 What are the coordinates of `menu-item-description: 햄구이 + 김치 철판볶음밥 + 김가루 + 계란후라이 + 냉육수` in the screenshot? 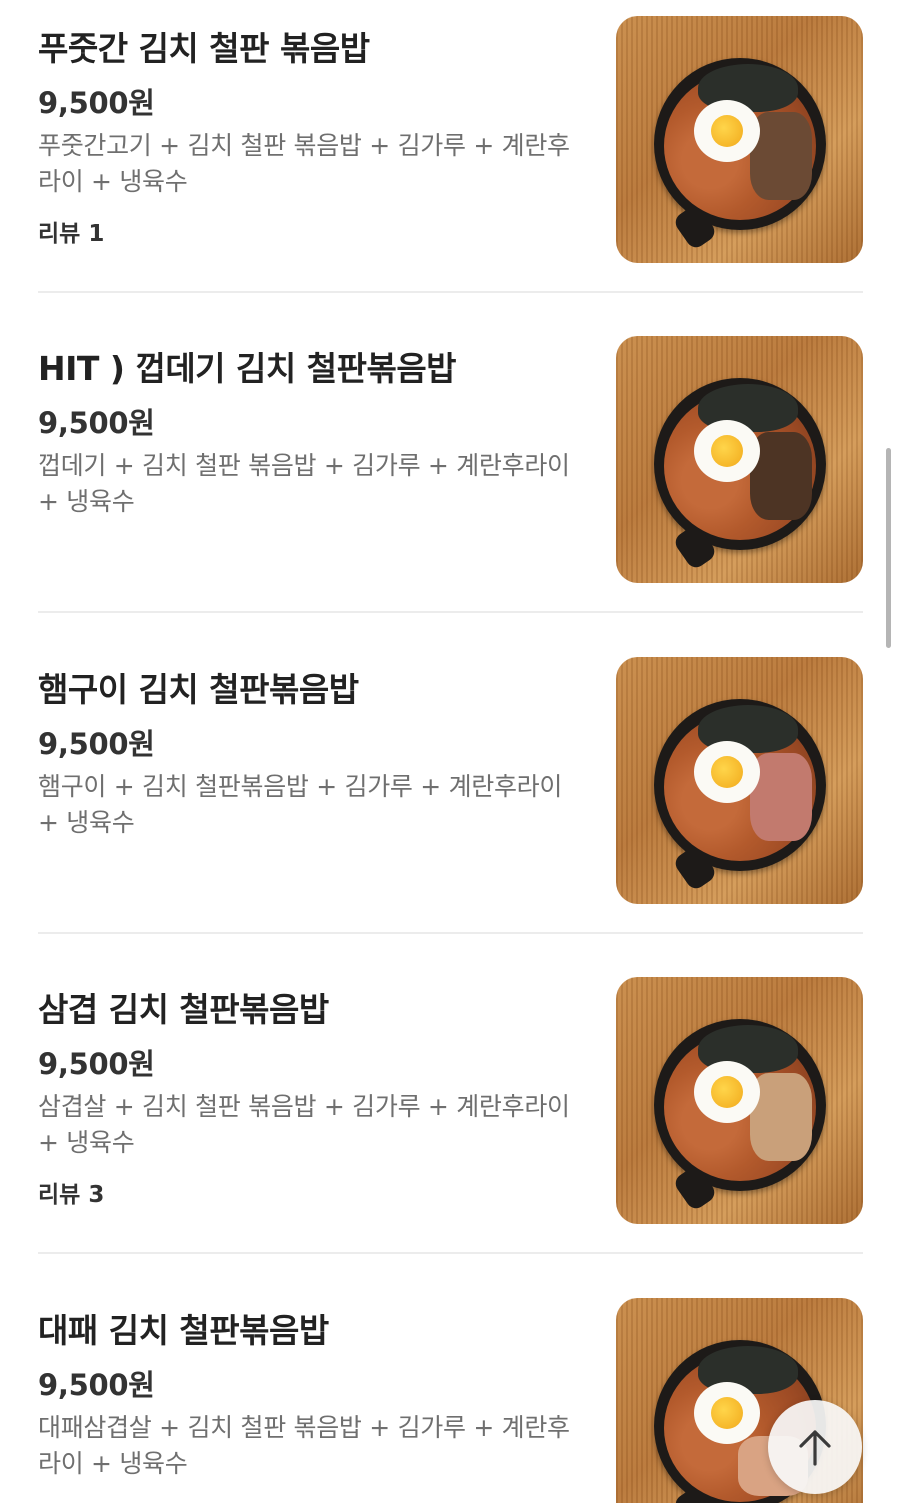 It's located at (300, 804).